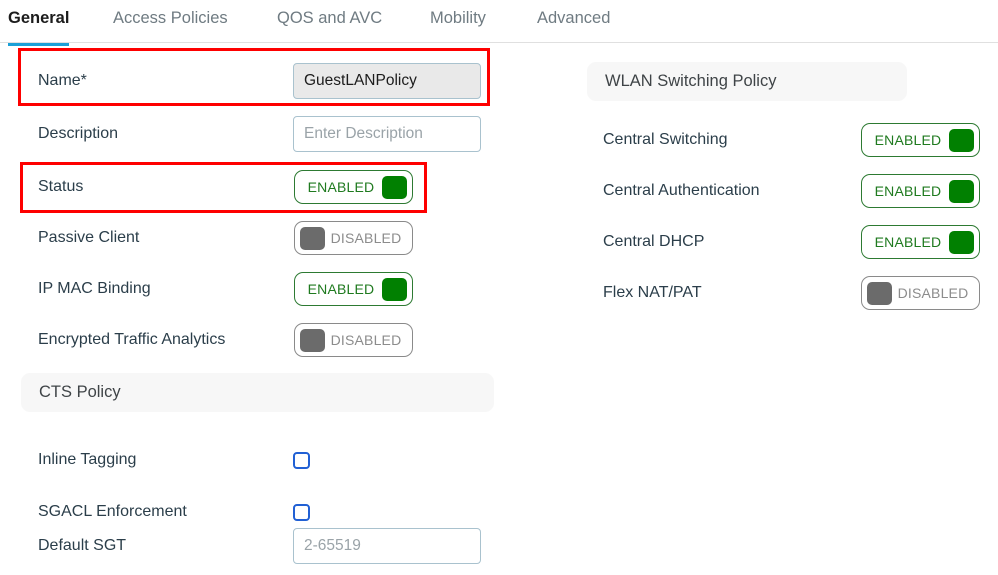 This screenshot has width=998, height=575. What do you see at coordinates (312, 238) in the screenshot?
I see `passive-client-toggle-knob` at bounding box center [312, 238].